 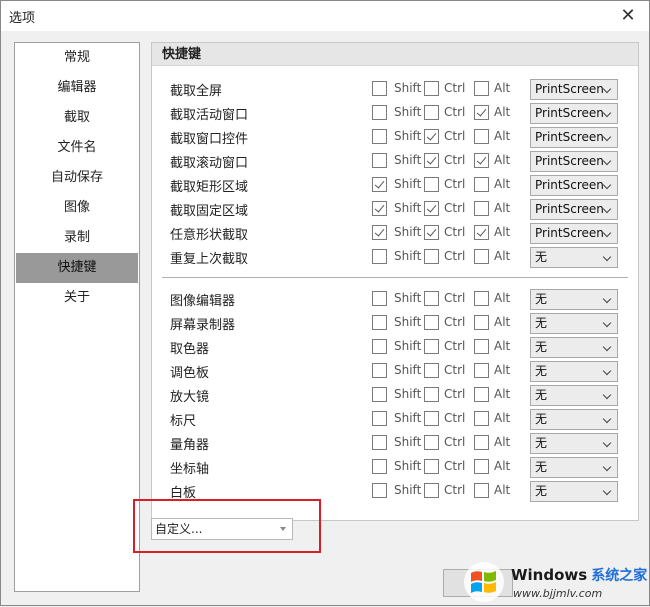 I want to click on close-icon: ✕, so click(x=628, y=16).